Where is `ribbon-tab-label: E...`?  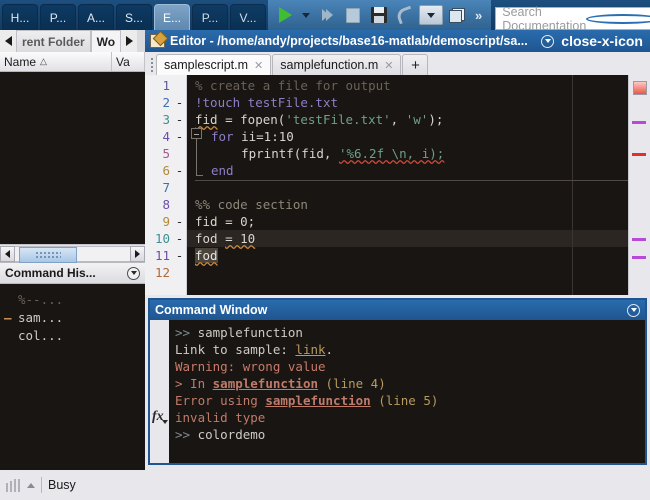 ribbon-tab-label: E... is located at coordinates (171, 17).